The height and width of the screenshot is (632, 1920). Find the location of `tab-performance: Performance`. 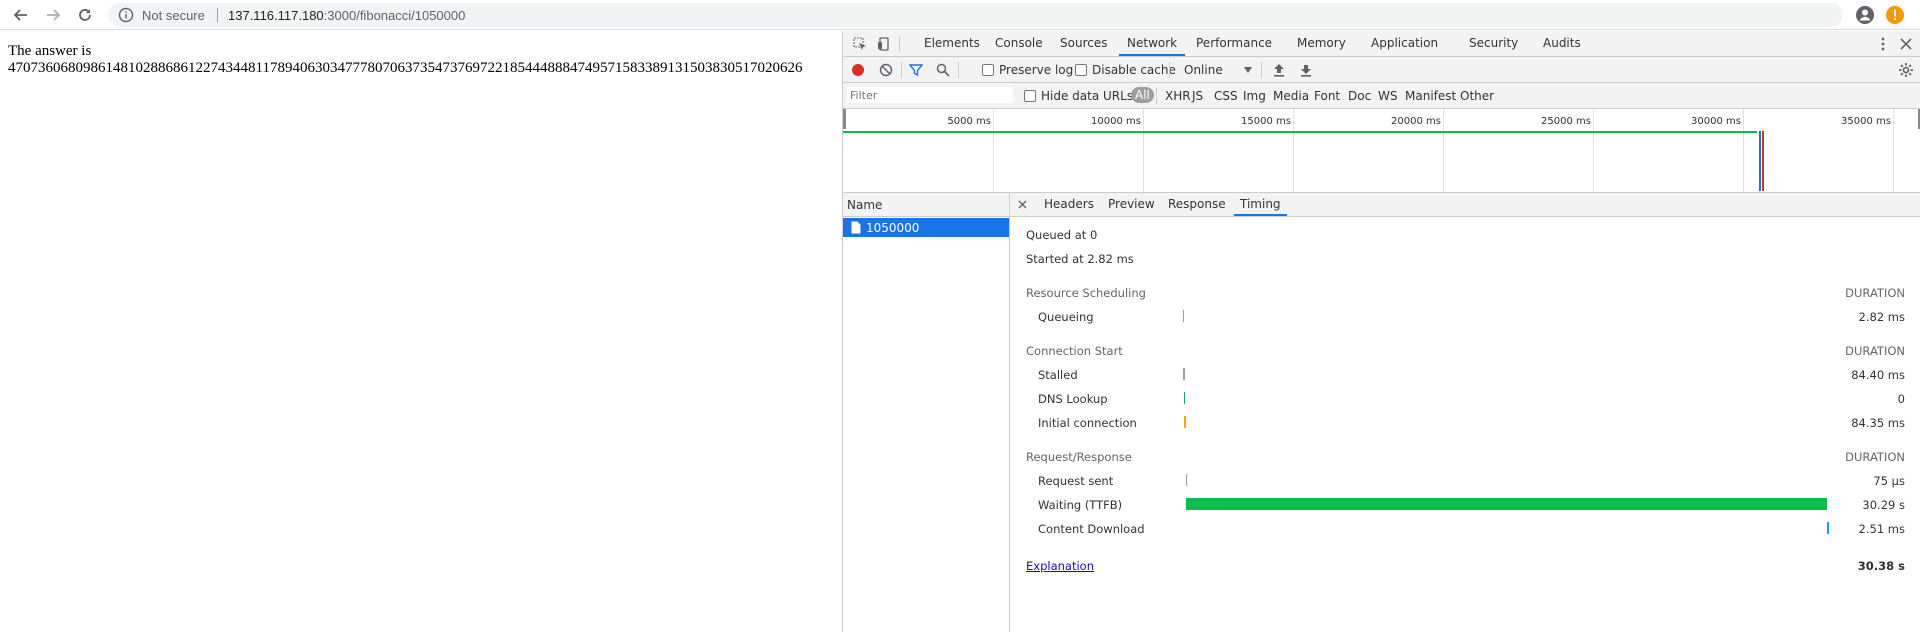

tab-performance: Performance is located at coordinates (1234, 43).